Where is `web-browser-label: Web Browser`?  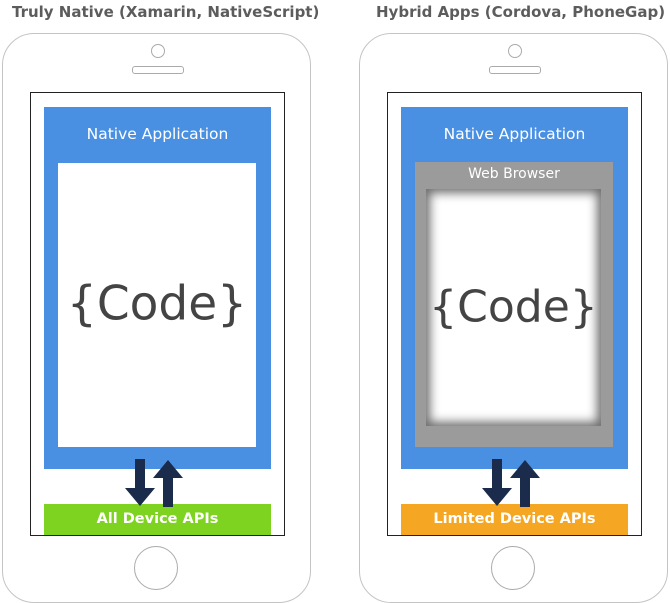 web-browser-label: Web Browser is located at coordinates (514, 174).